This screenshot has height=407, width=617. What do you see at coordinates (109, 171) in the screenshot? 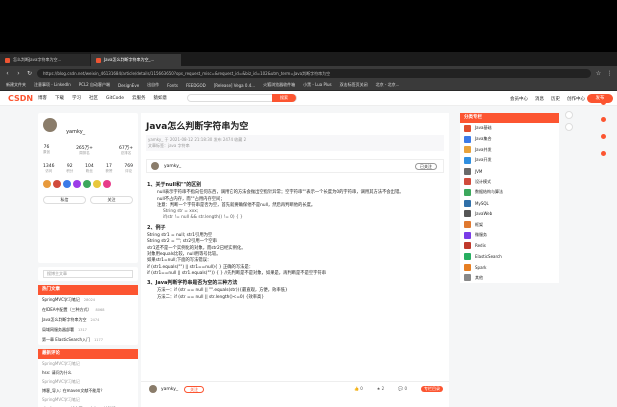
I see `stat-label: 获赞` at bounding box center [109, 171].